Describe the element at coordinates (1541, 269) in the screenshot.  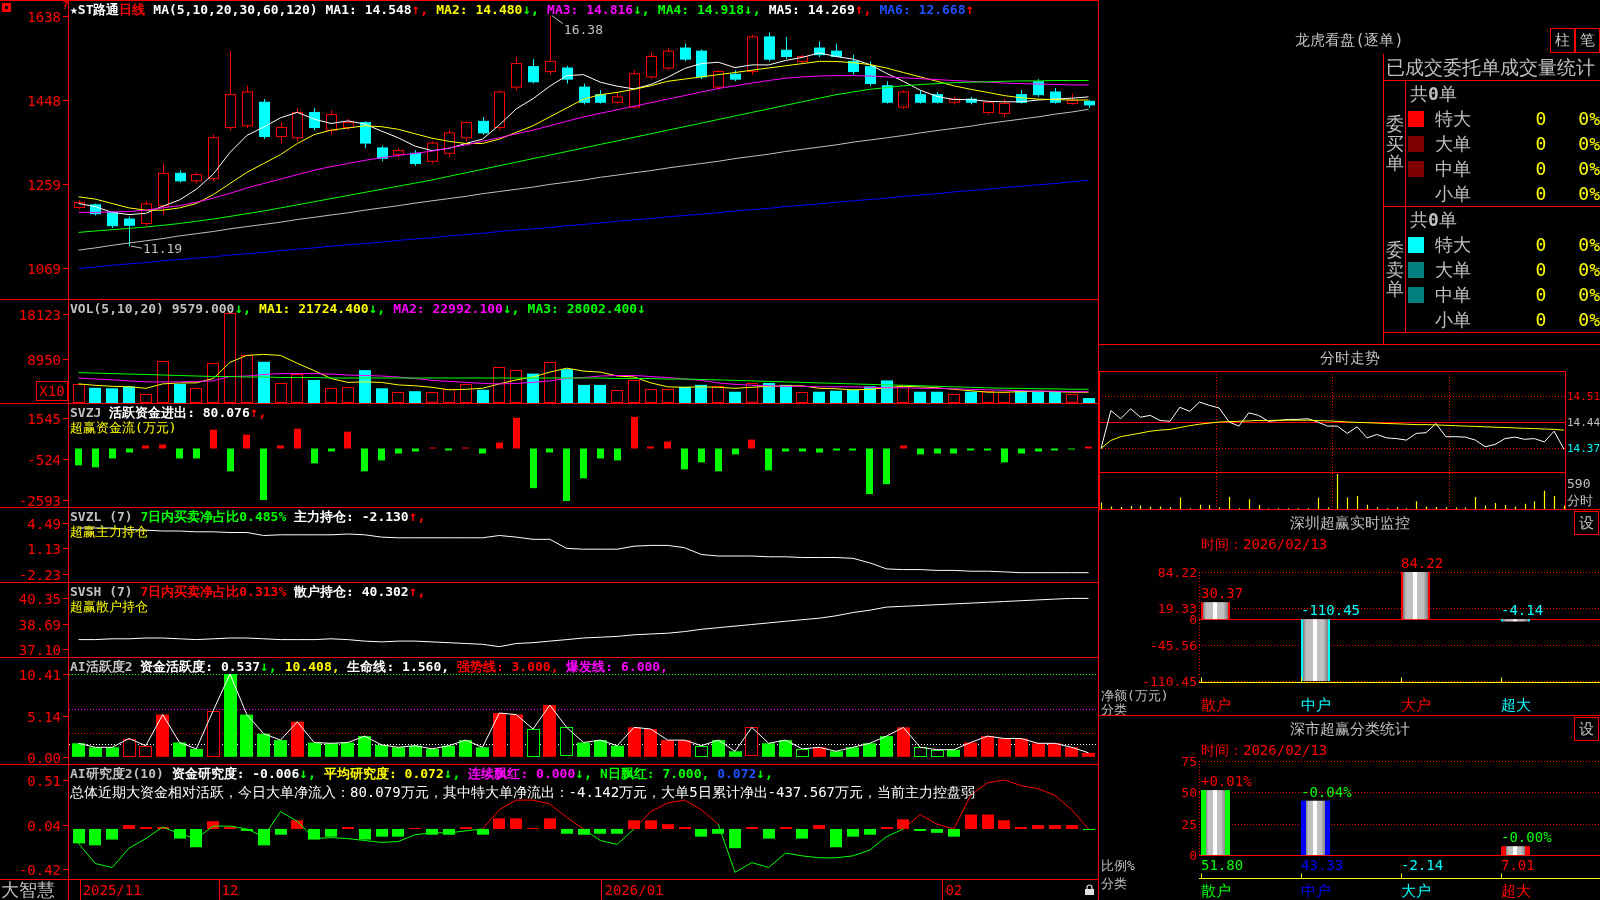
I see `order-count-value: 0` at that location.